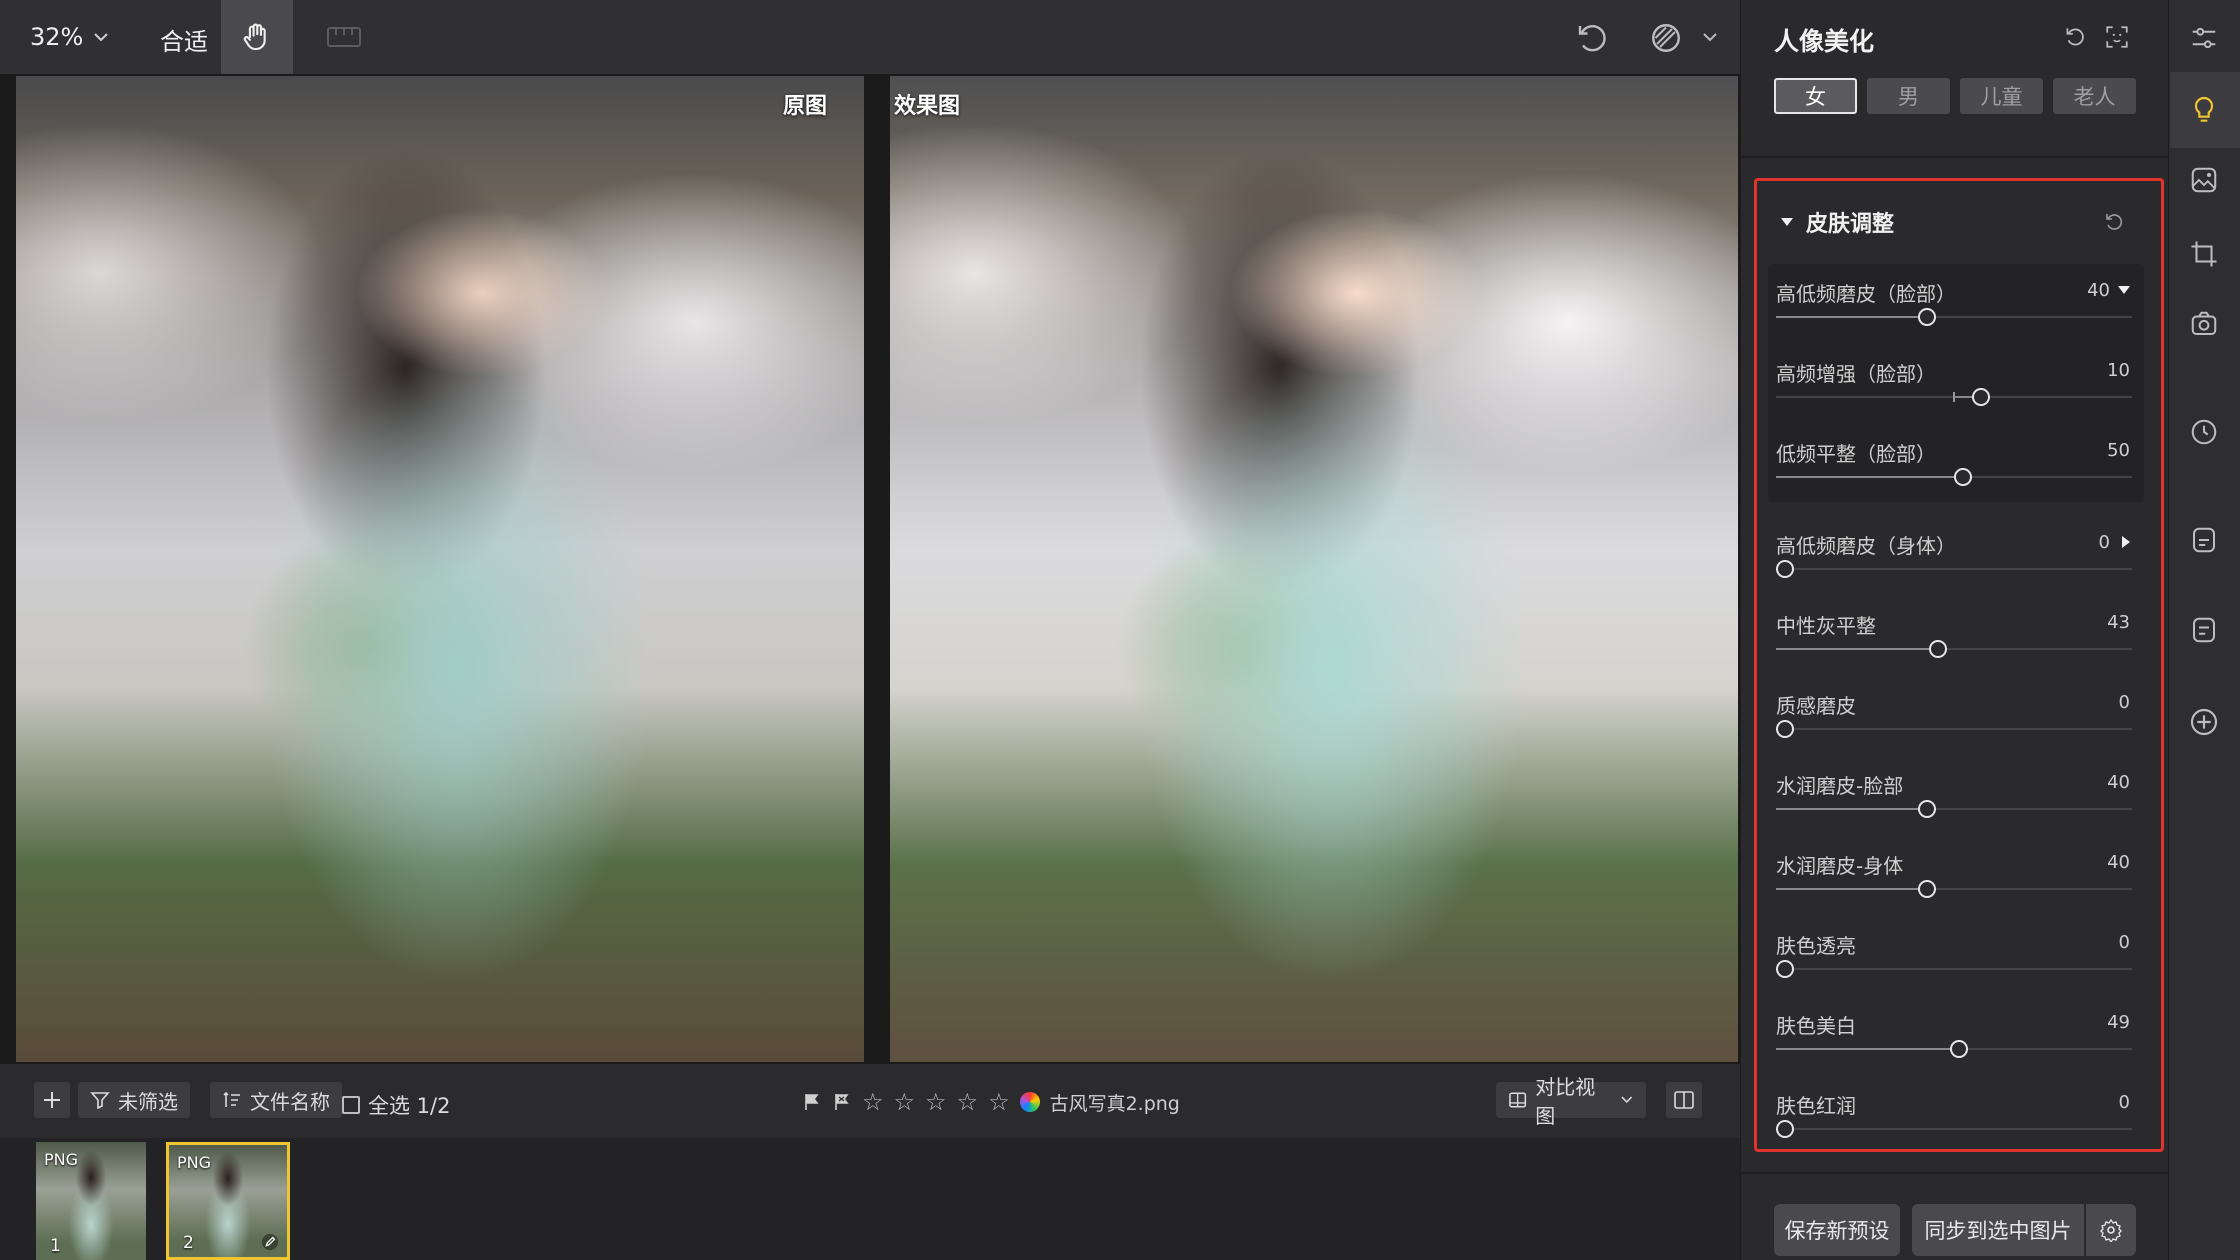 This screenshot has height=1260, width=2240. I want to click on rail-add-button, so click(2204, 722).